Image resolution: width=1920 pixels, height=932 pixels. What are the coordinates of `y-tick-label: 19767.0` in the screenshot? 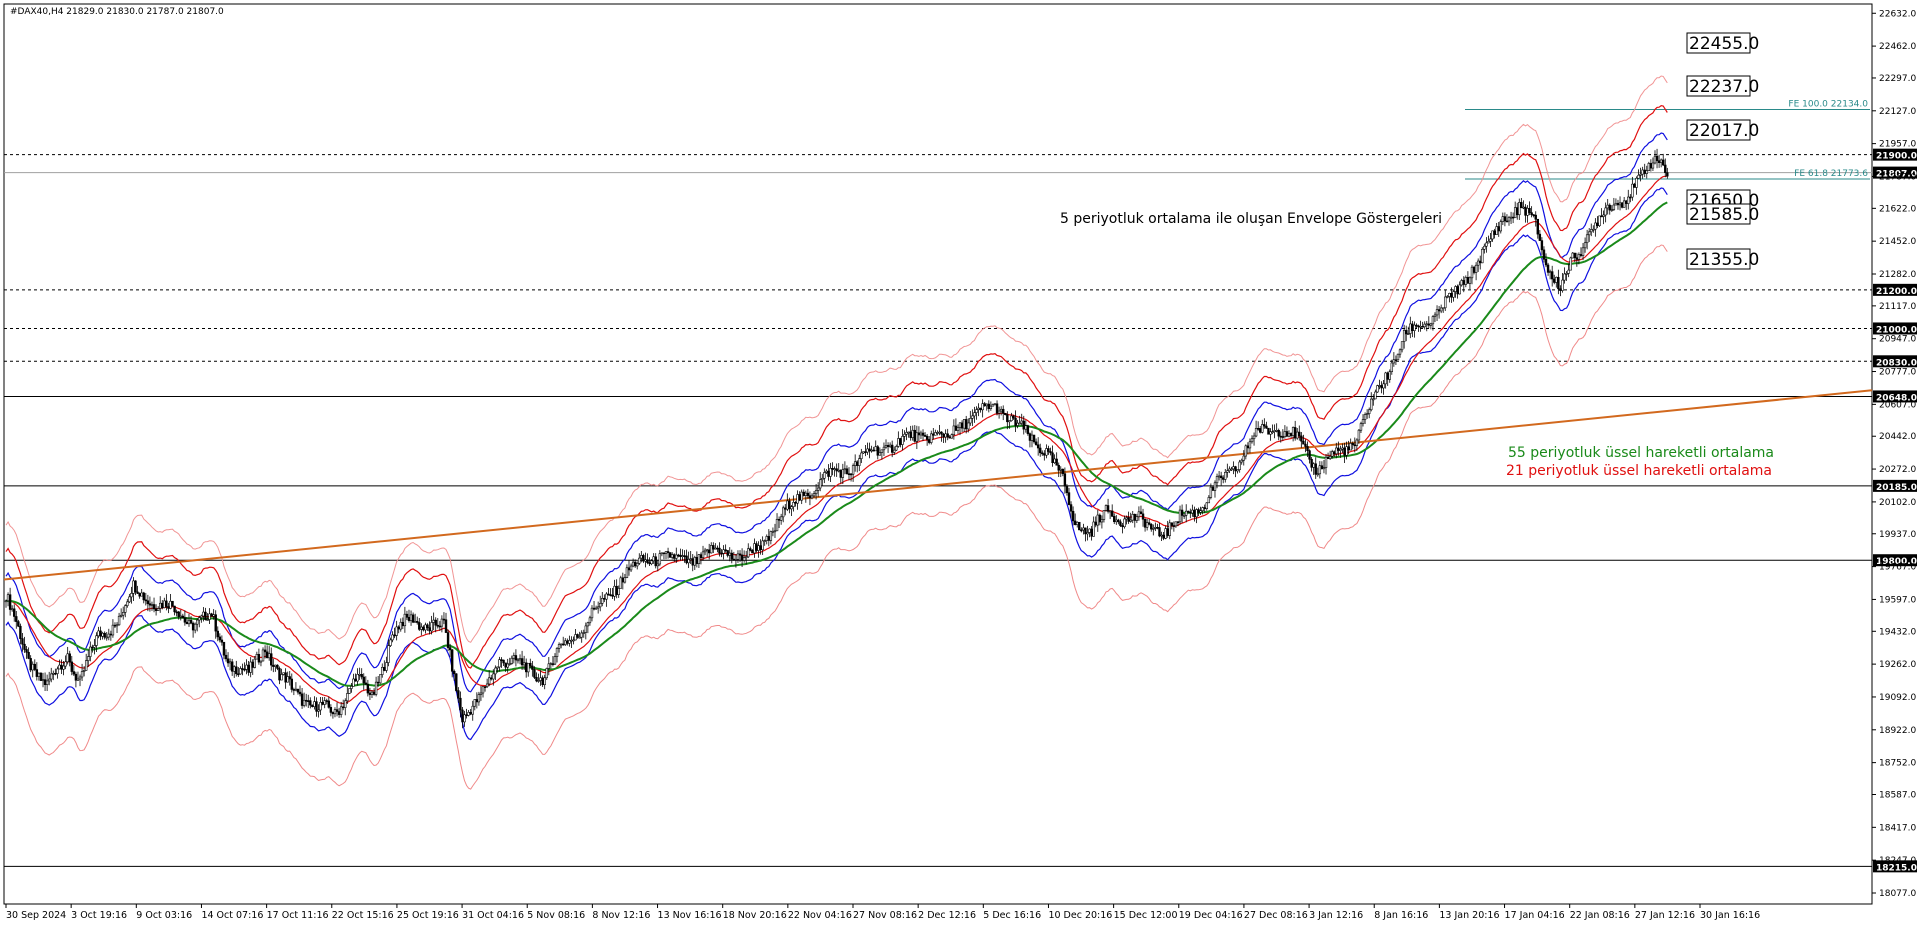 It's located at (1897, 568).